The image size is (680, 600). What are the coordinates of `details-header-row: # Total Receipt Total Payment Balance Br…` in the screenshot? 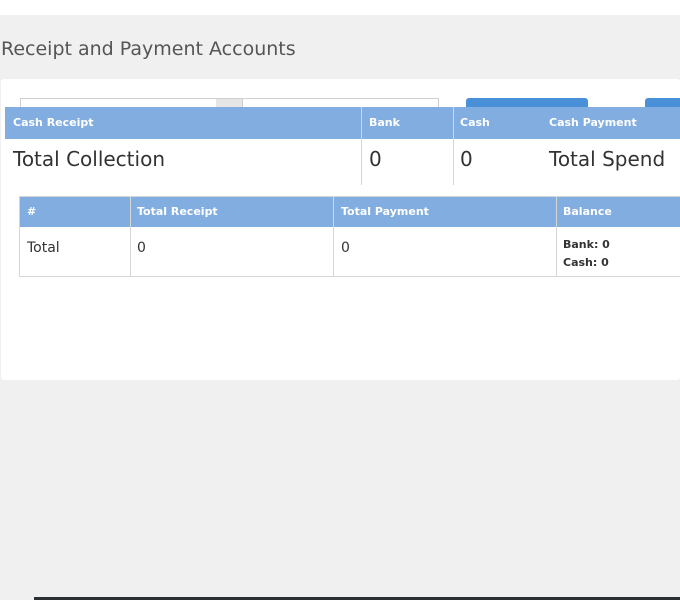 It's located at (350, 222).